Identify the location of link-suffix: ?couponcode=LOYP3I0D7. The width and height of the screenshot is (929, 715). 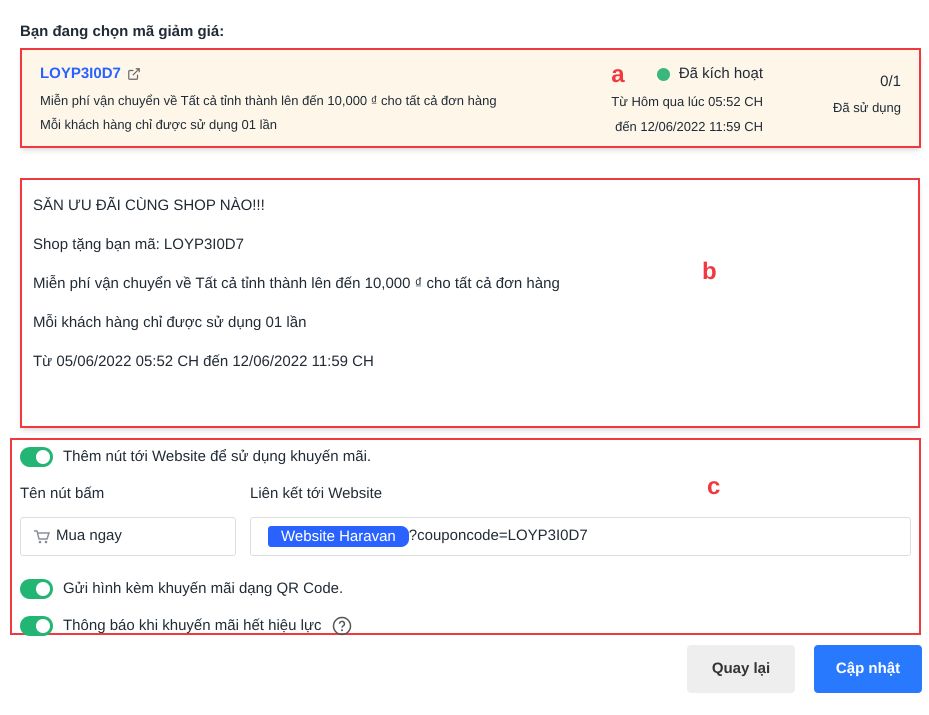
(498, 536).